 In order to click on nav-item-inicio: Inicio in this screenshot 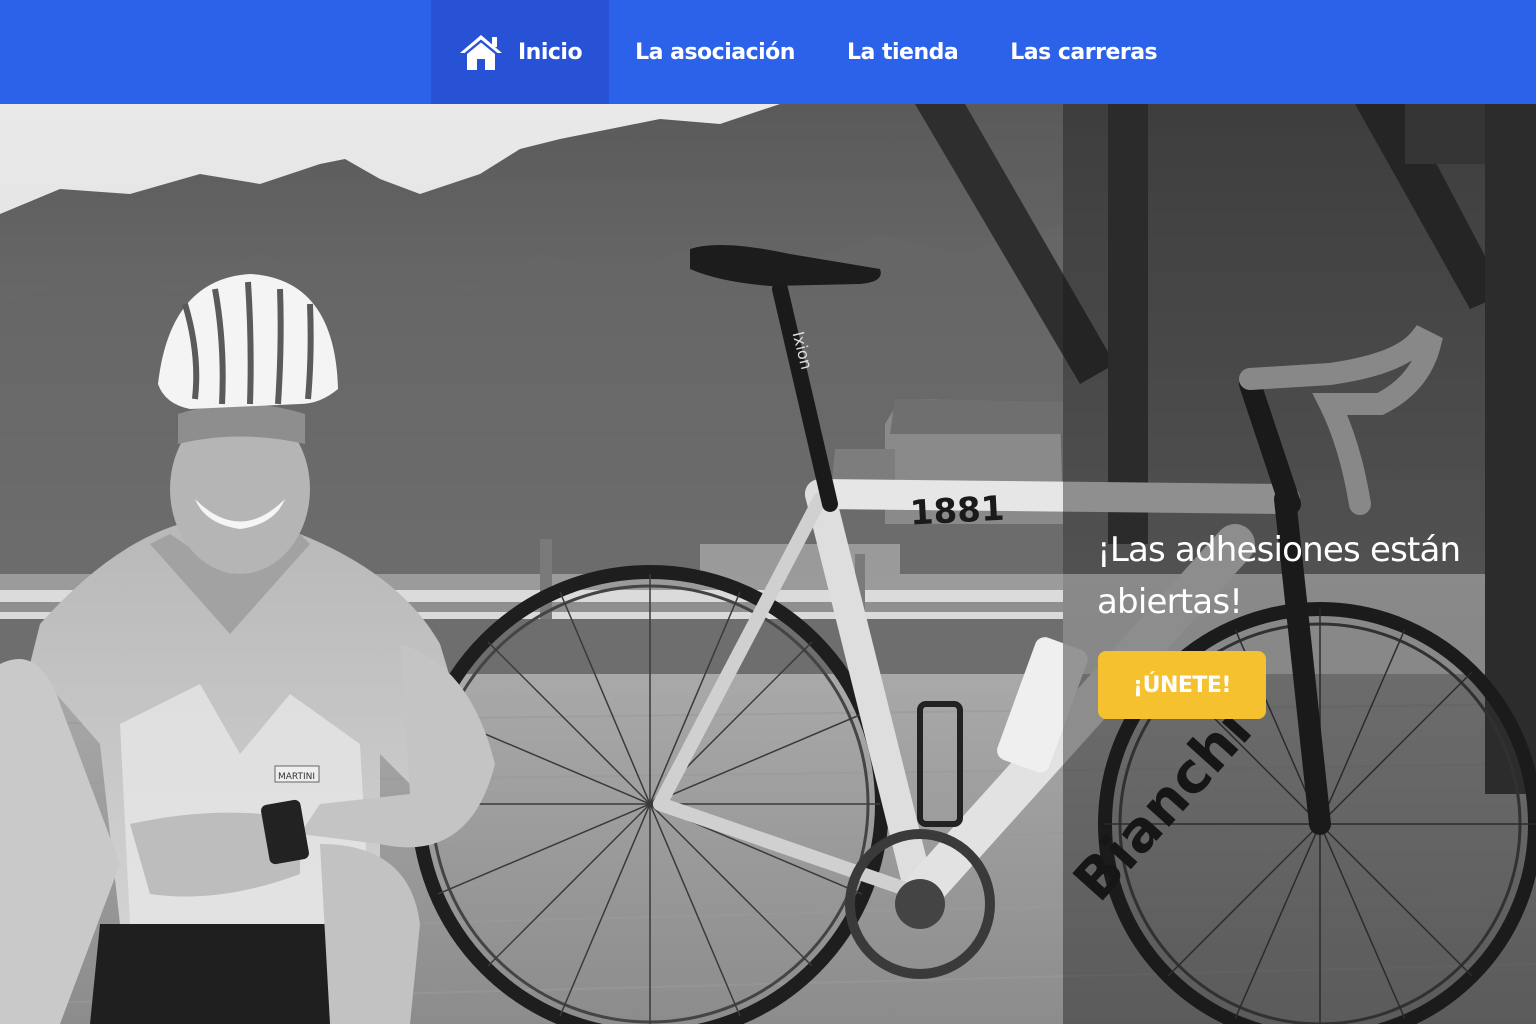, I will do `click(520, 52)`.